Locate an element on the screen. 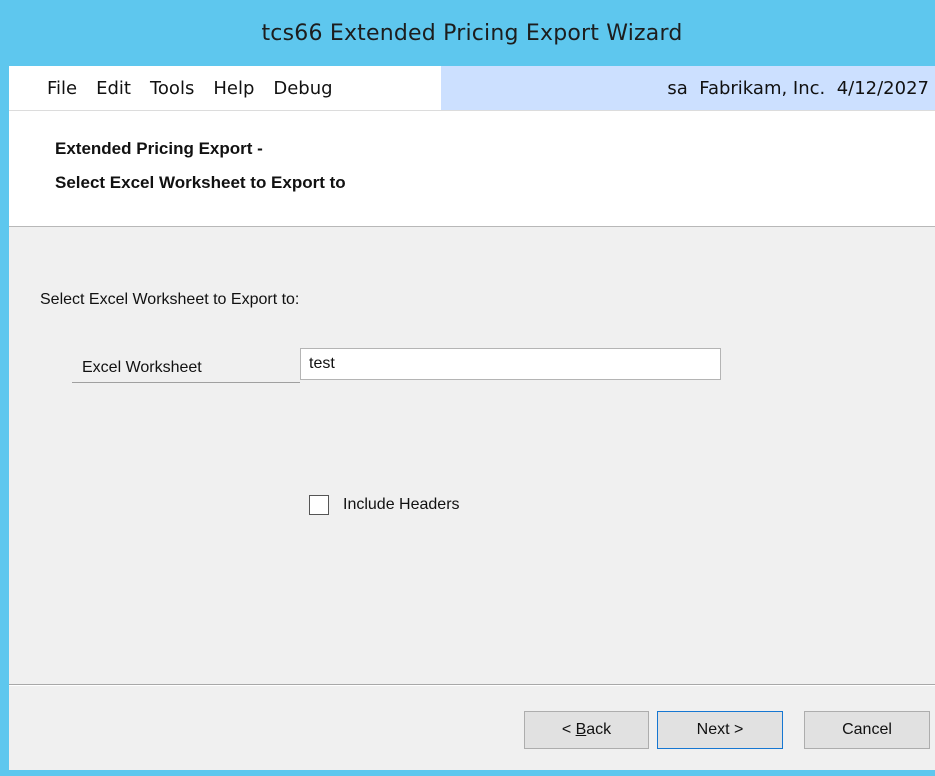 The height and width of the screenshot is (776, 935). menu-debug: Debug is located at coordinates (312, 88).